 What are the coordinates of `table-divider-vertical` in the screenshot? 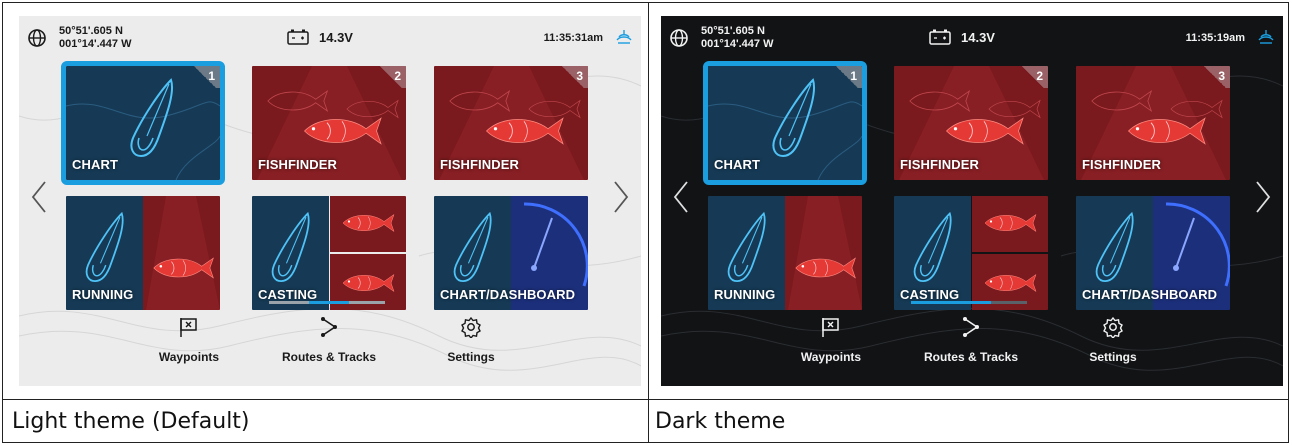 It's located at (648, 222).